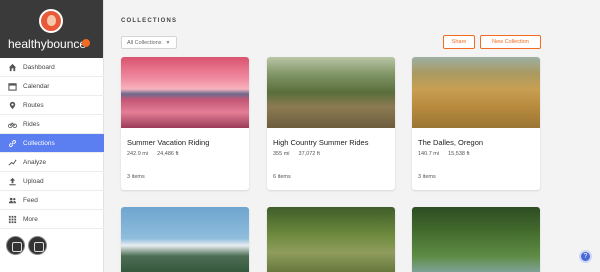 This screenshot has width=600, height=272. I want to click on help-icon: ?, so click(585, 256).